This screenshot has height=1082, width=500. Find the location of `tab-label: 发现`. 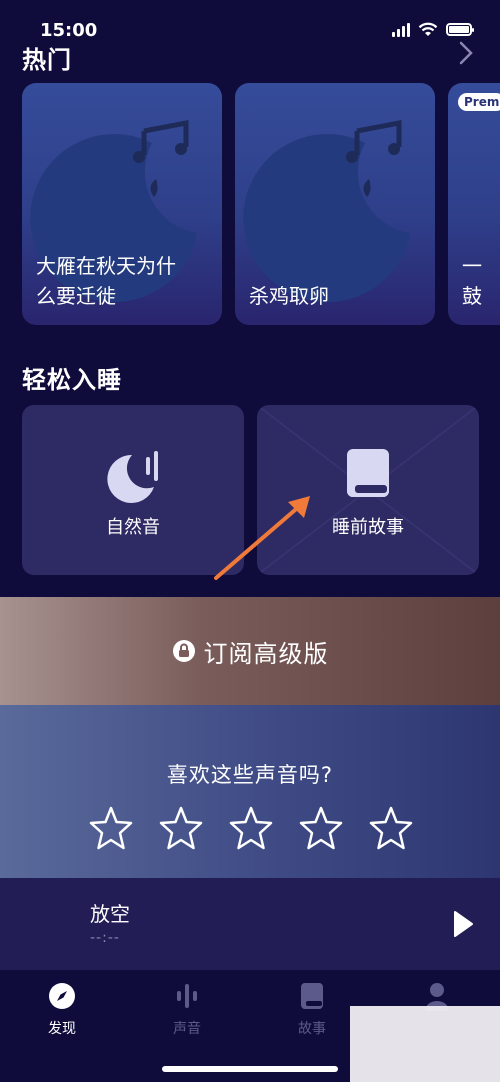

tab-label: 发现 is located at coordinates (62, 1029).